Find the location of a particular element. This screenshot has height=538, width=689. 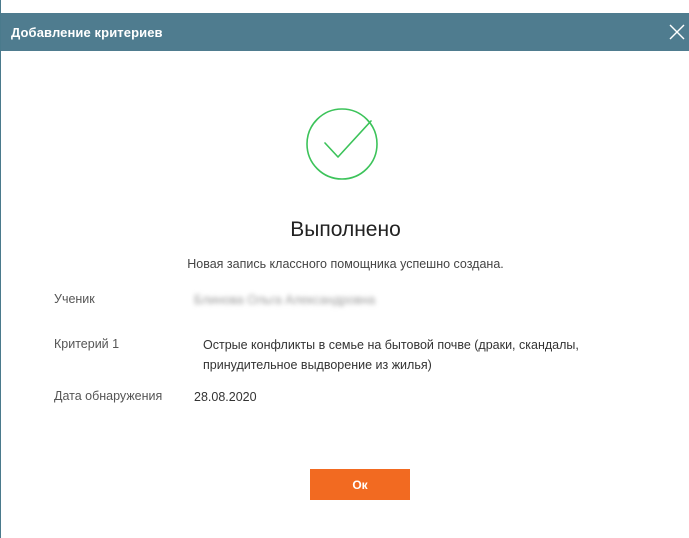

detection-date-label: Дата обнаружения is located at coordinates (108, 396).